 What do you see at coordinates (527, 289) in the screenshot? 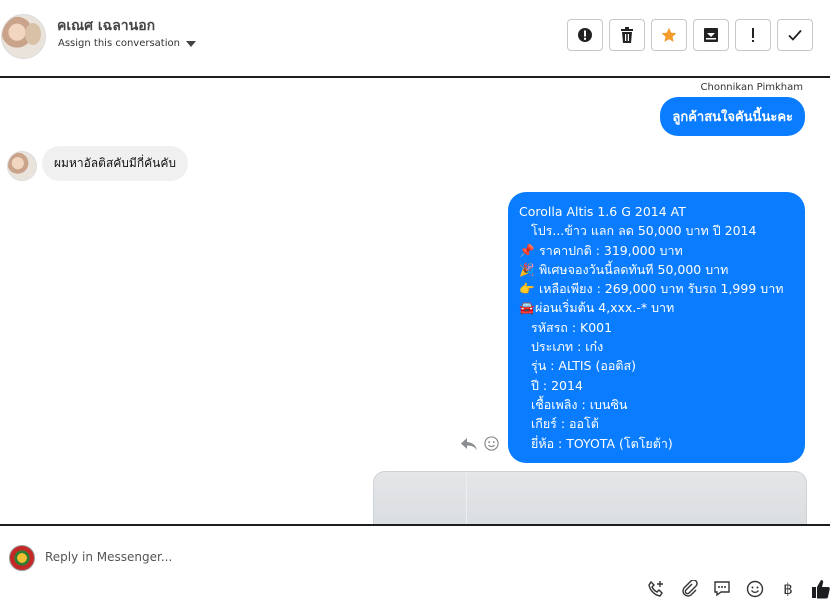
I see `pointing-hand-icon: 👉` at bounding box center [527, 289].